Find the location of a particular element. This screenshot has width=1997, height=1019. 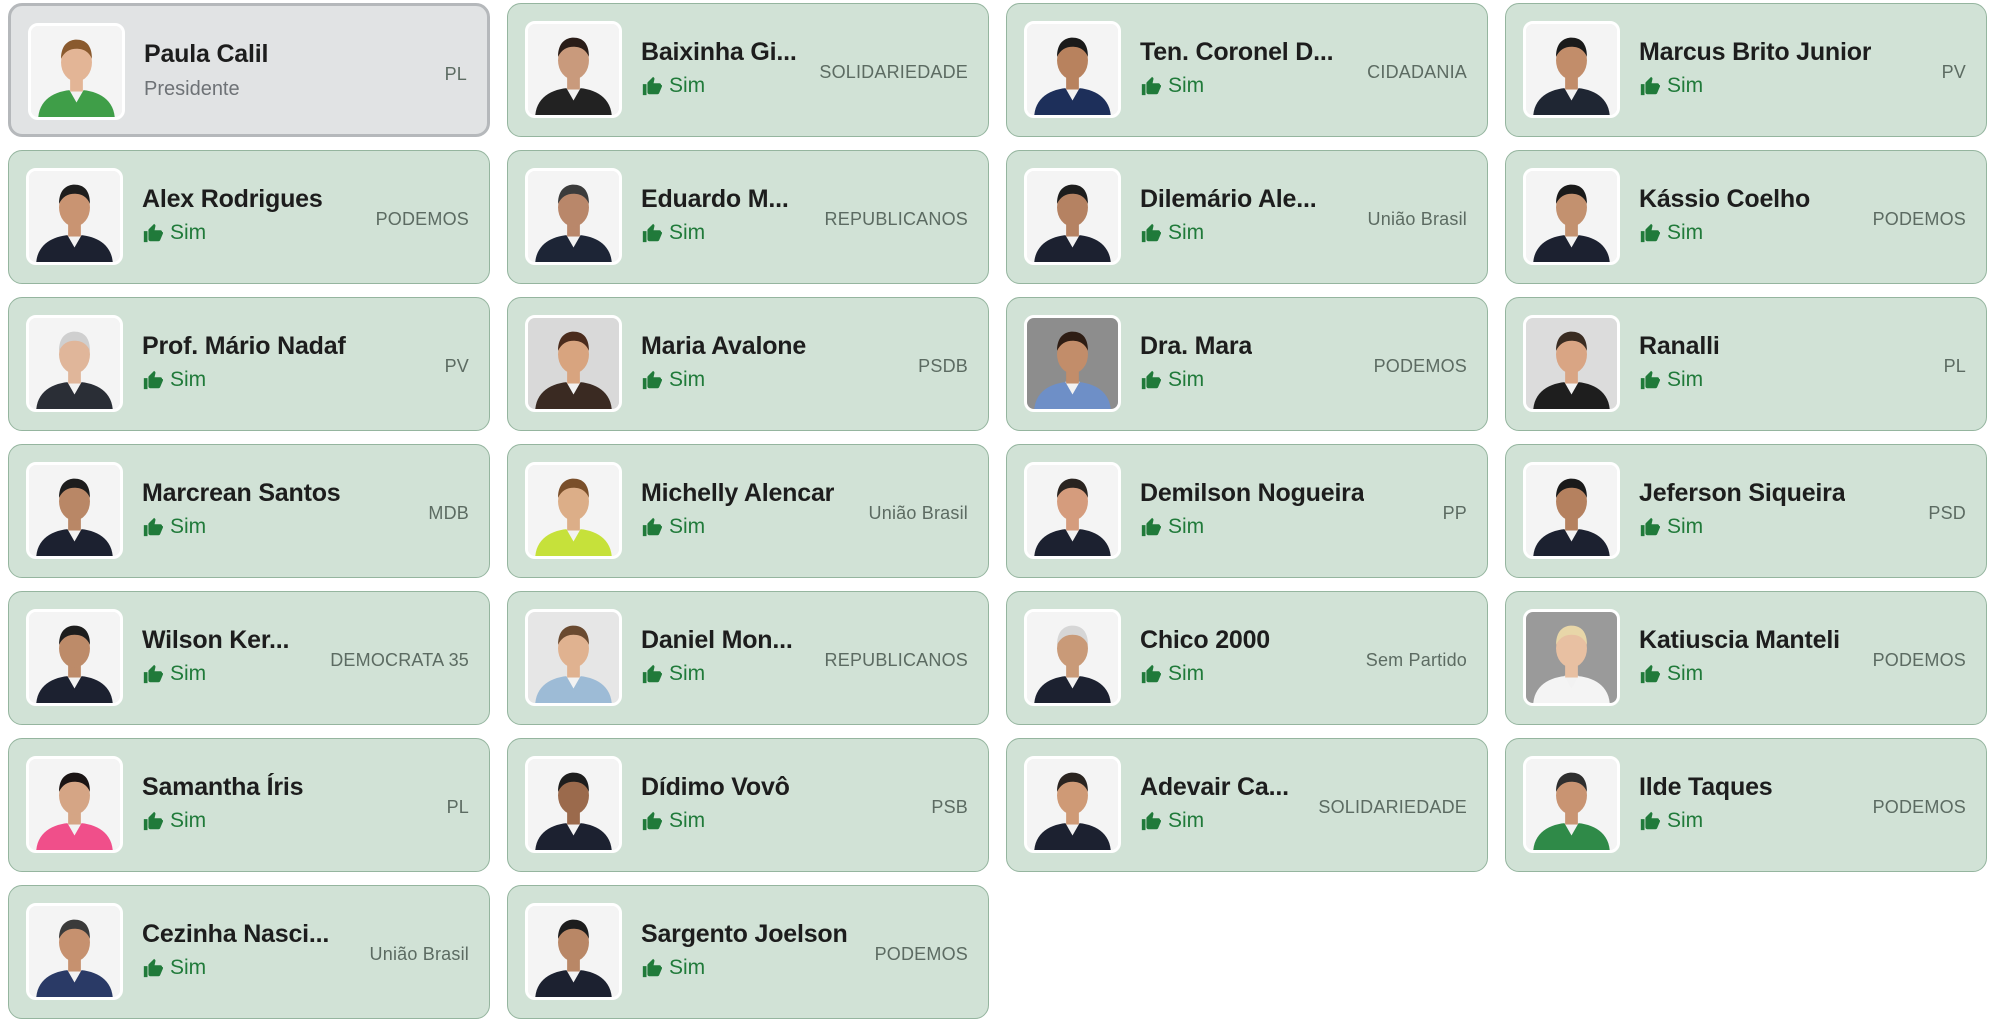

party-label: DEMOCRATA 35 is located at coordinates (399, 660).